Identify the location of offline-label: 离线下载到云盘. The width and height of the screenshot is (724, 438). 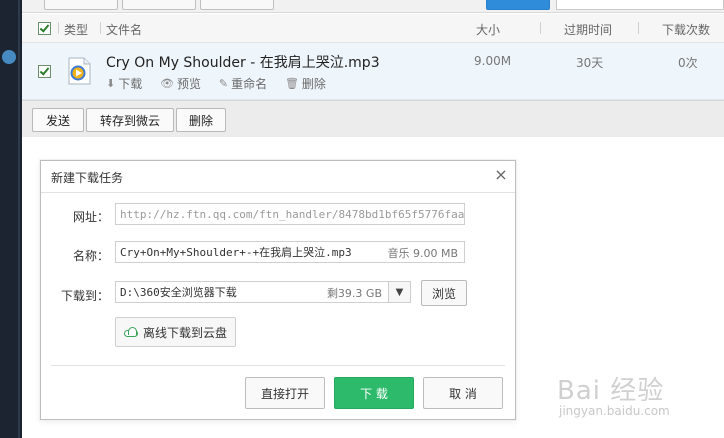
(185, 332).